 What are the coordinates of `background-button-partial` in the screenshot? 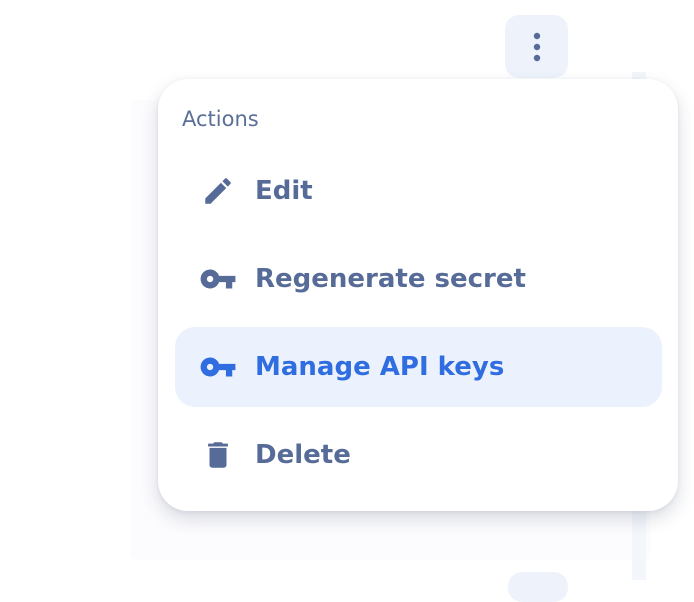 It's located at (538, 587).